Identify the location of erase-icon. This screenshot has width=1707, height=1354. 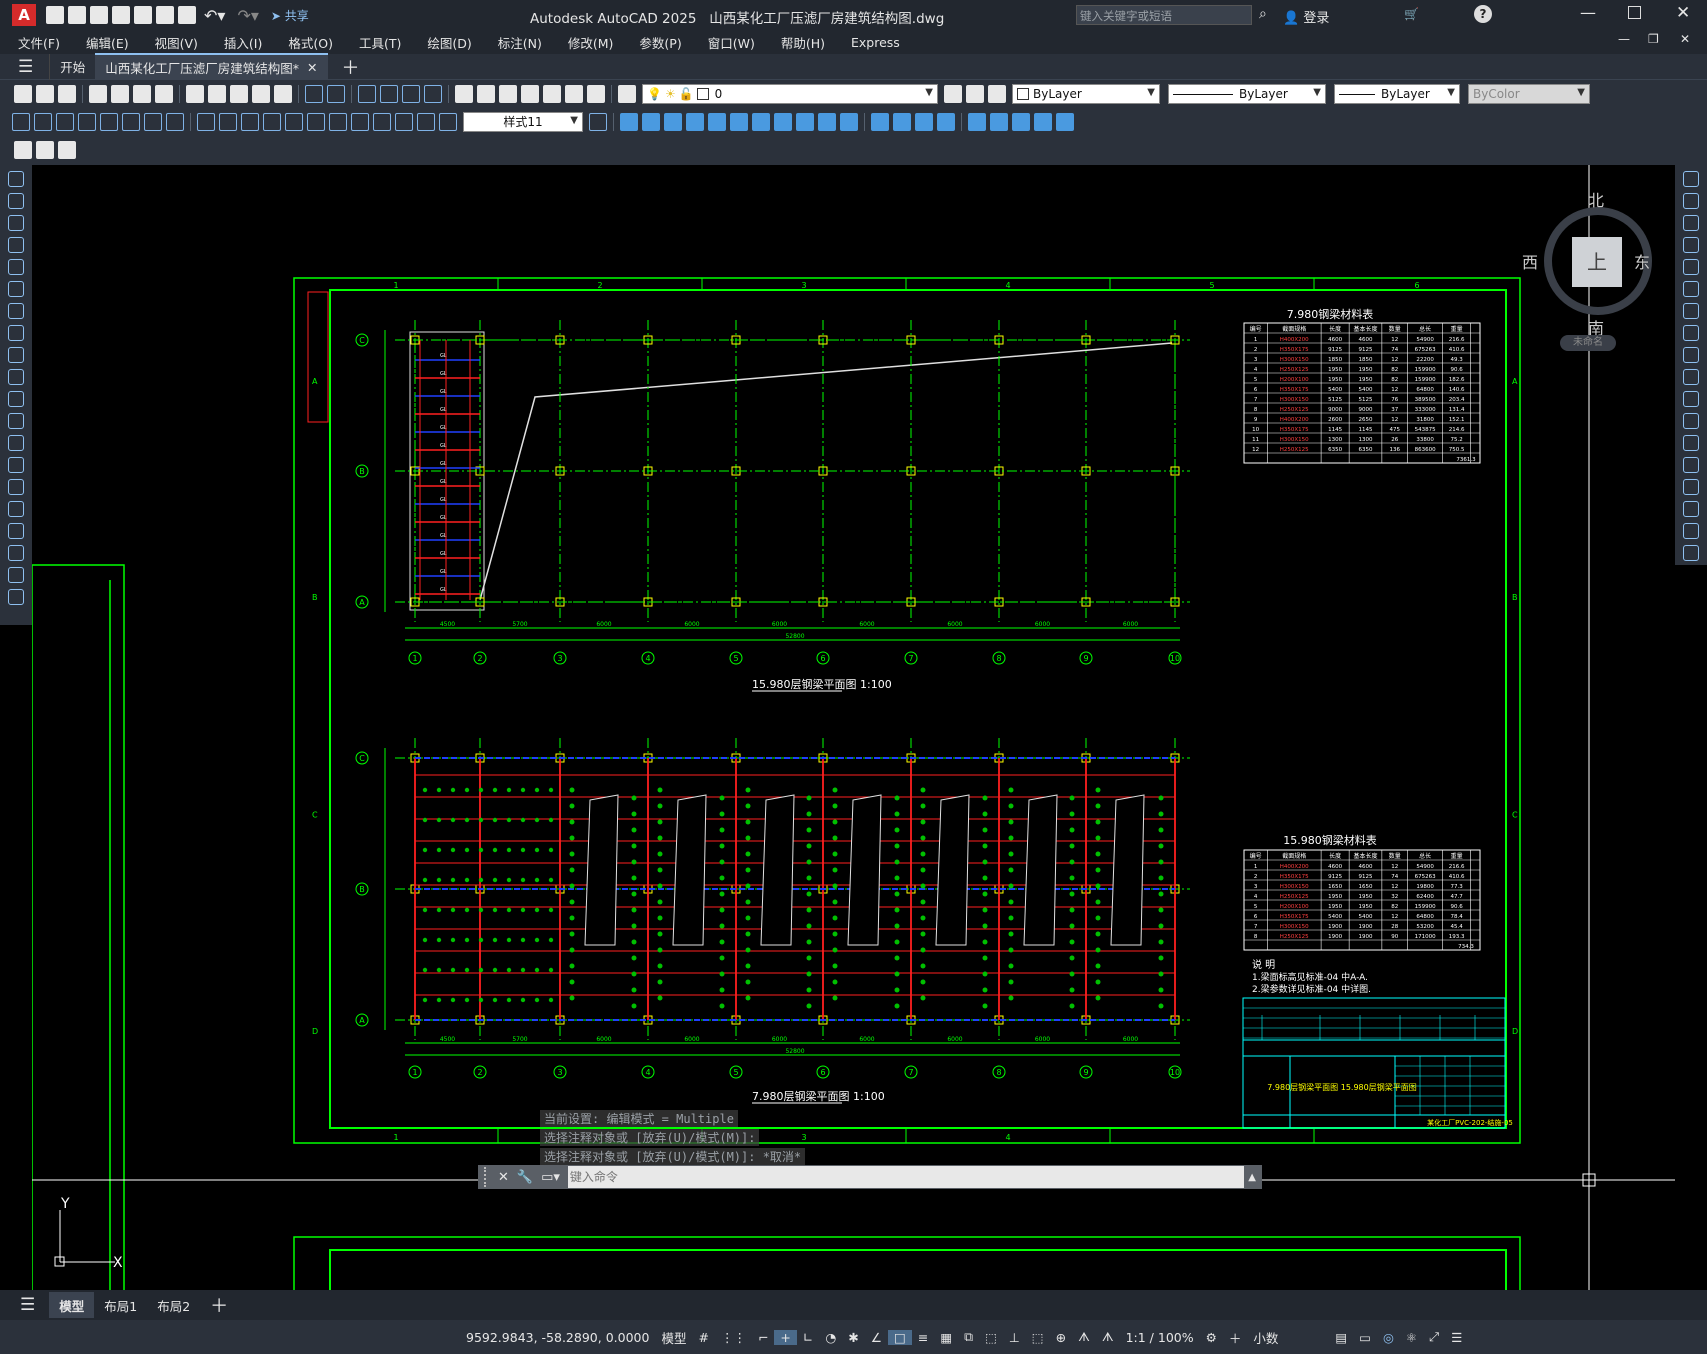
(1691, 179).